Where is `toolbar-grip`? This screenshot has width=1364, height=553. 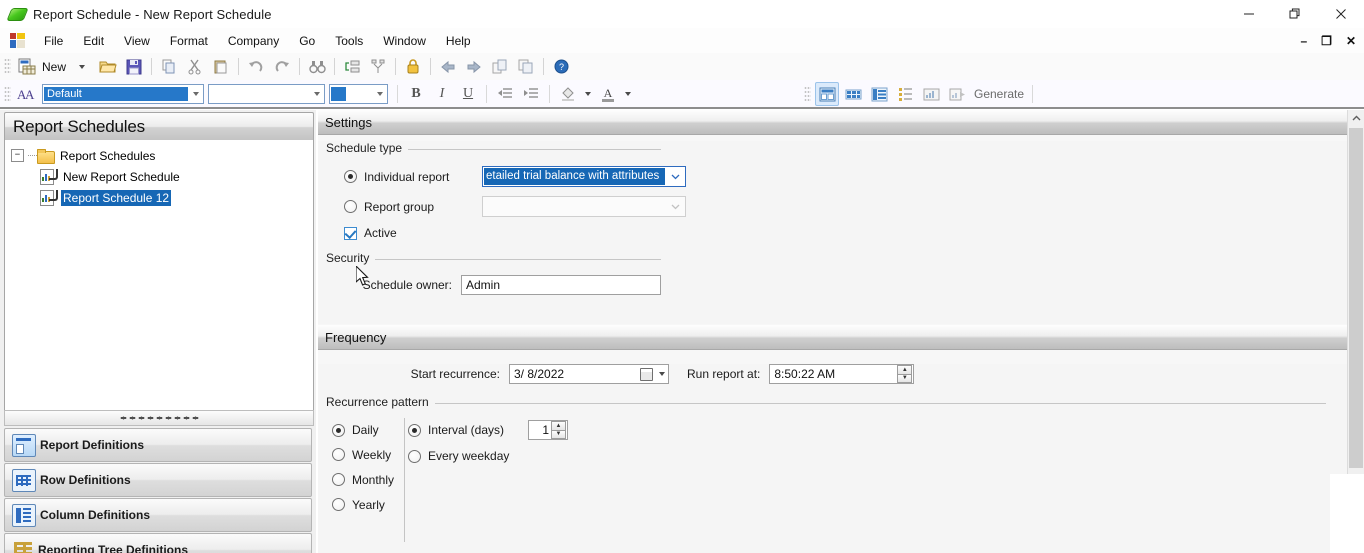
toolbar-grip is located at coordinates (7, 66).